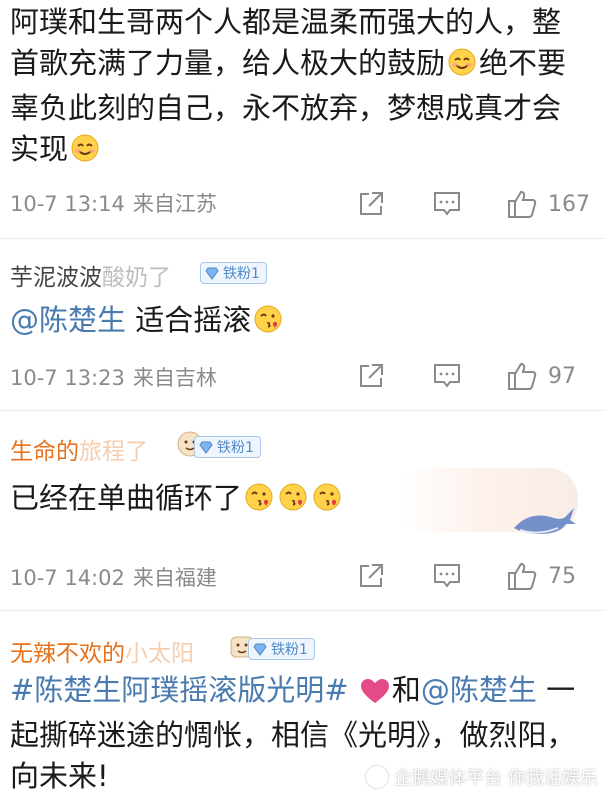 Image resolution: width=606 pixels, height=800 pixels. I want to click on comment-meta: 10-7 13:23 来自吉林, so click(117, 377).